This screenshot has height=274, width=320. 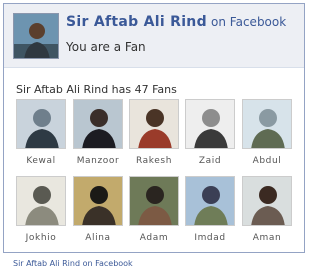 I want to click on fan-item: Imdad, so click(x=210, y=212).